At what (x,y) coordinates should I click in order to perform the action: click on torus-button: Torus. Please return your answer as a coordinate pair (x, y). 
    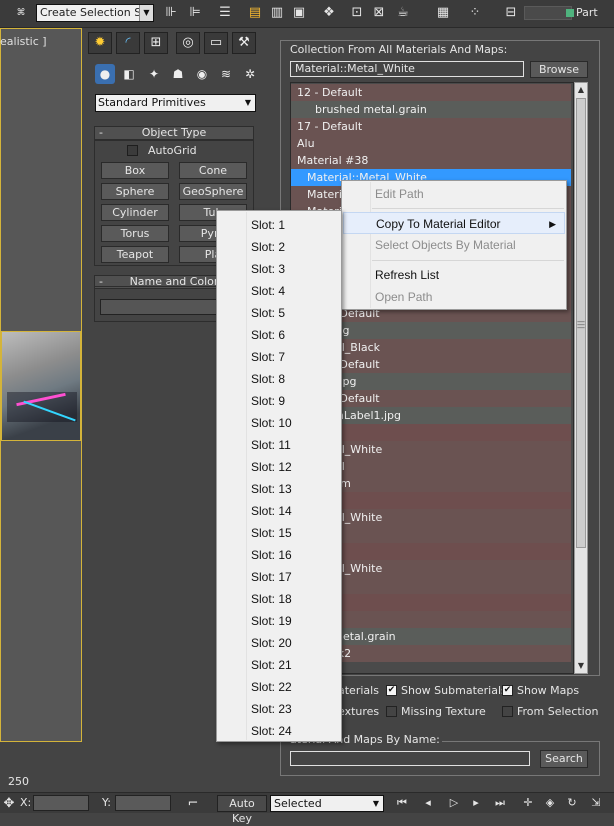
    Looking at the image, I should click on (135, 233).